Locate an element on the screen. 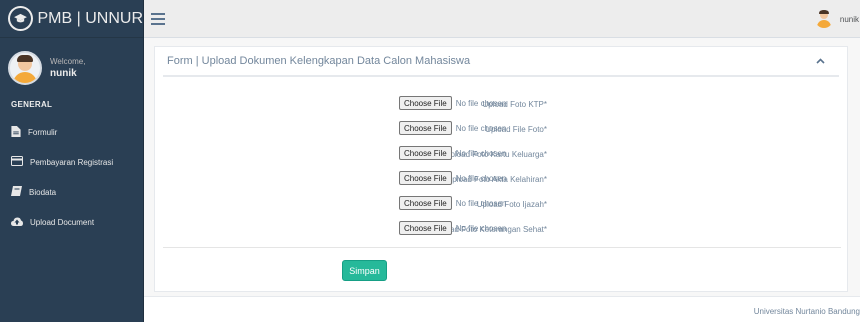 The height and width of the screenshot is (322, 860). brand: PMB | UNNUR is located at coordinates (71, 19).